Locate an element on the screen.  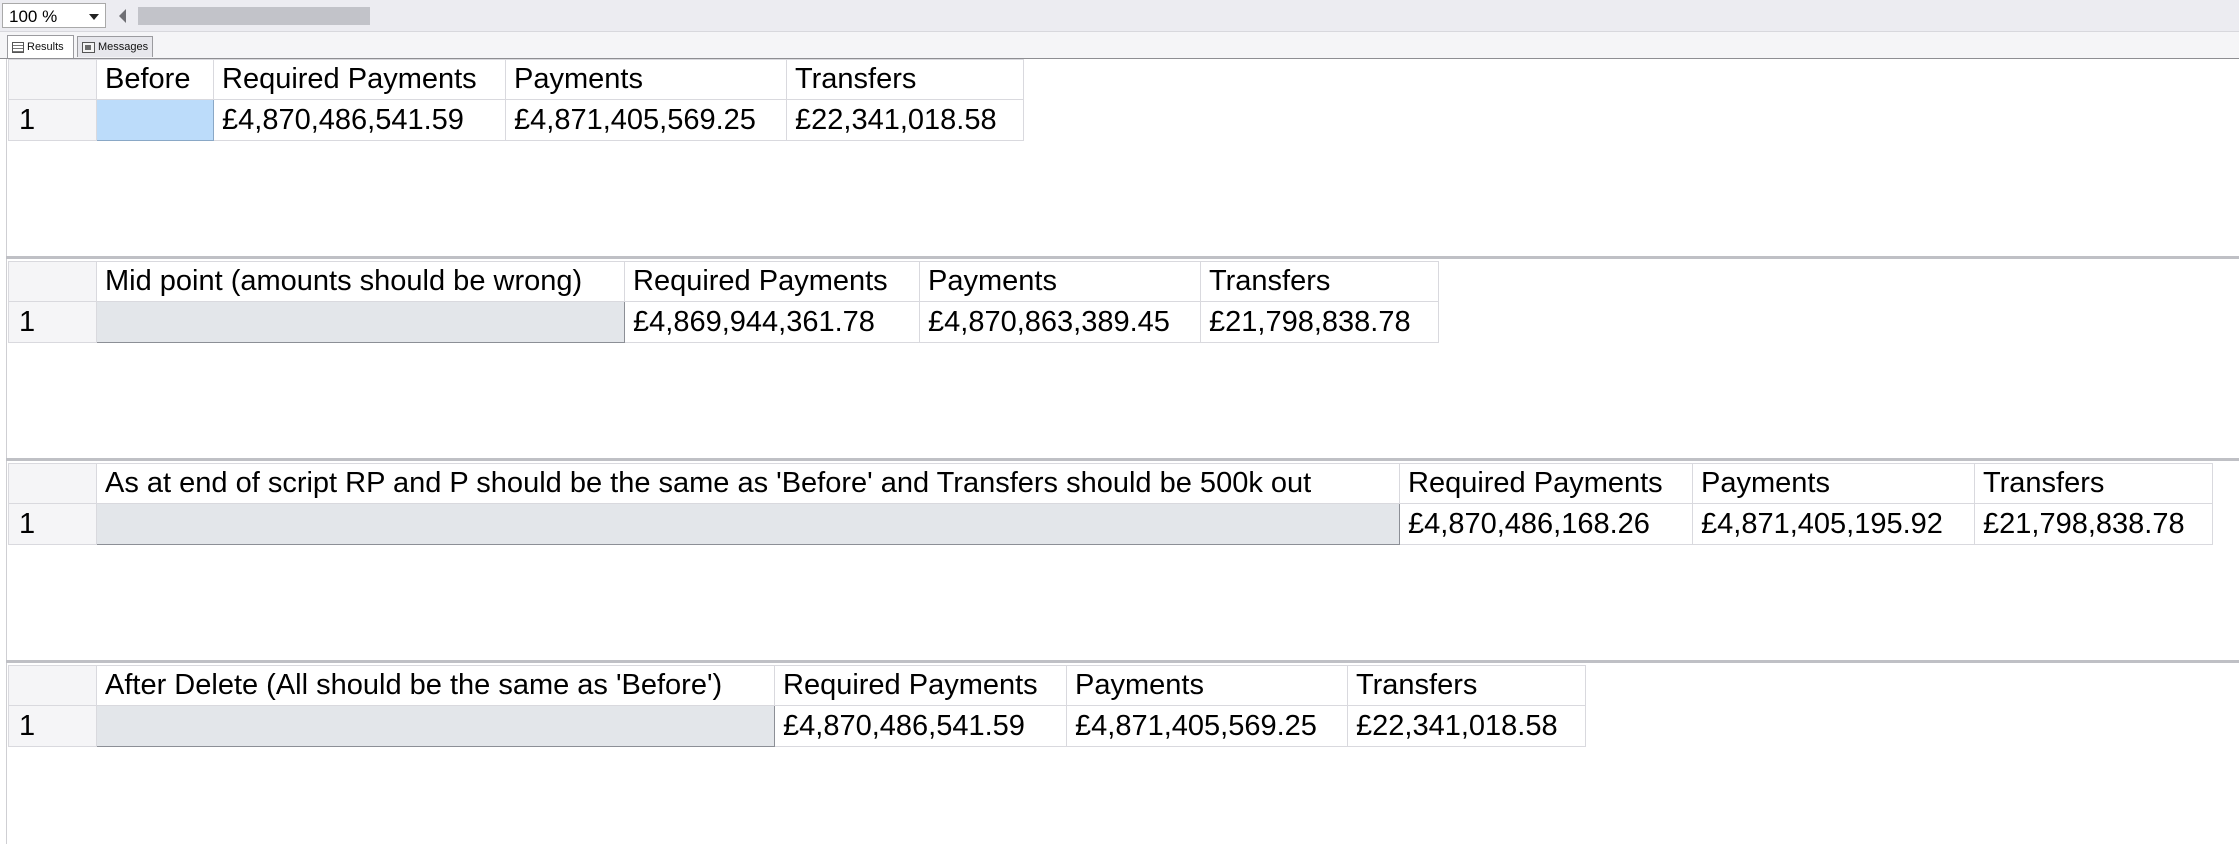
table-cell: £4,870,486,168.26 is located at coordinates (1546, 524).